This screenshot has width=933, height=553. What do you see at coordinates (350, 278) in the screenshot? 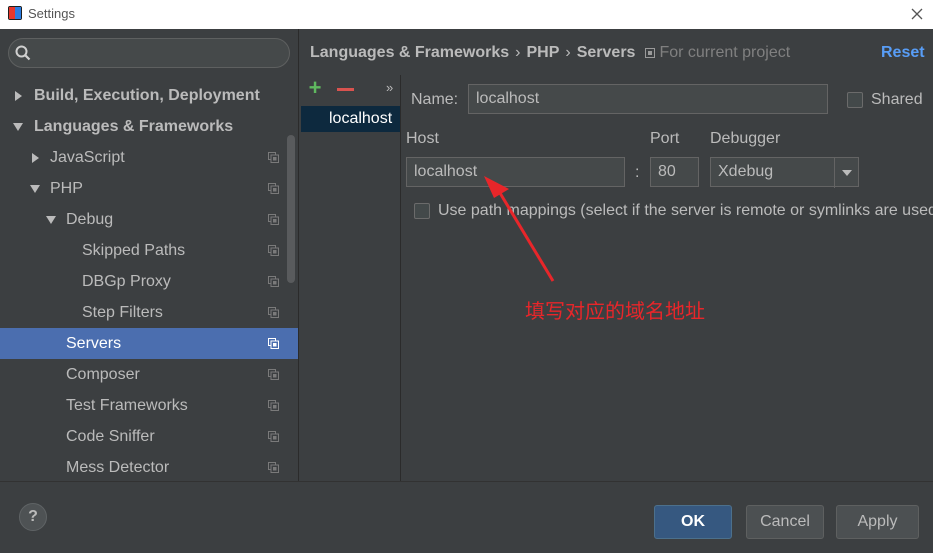
I see `server-list-panel` at bounding box center [350, 278].